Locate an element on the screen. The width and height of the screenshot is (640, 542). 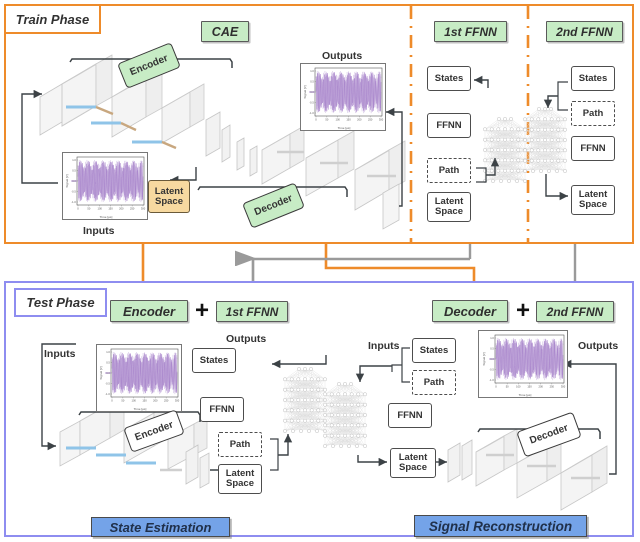
test-right-decoder-chip: Decoder is located at coordinates (470, 311).